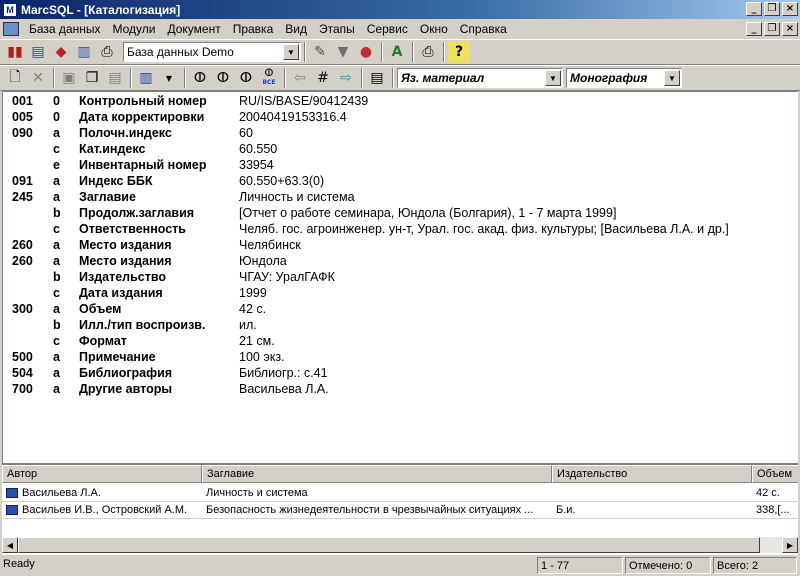  What do you see at coordinates (102, 474) in the screenshot?
I see `column-author: Автор` at bounding box center [102, 474].